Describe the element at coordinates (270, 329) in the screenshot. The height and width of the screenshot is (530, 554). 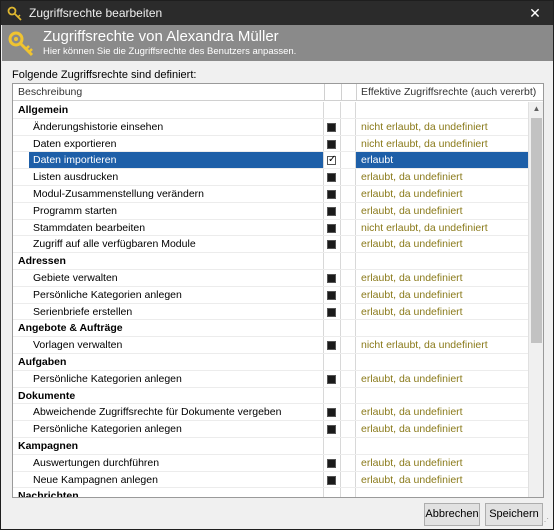
I see `group-row: Angebote & Aufträge` at that location.